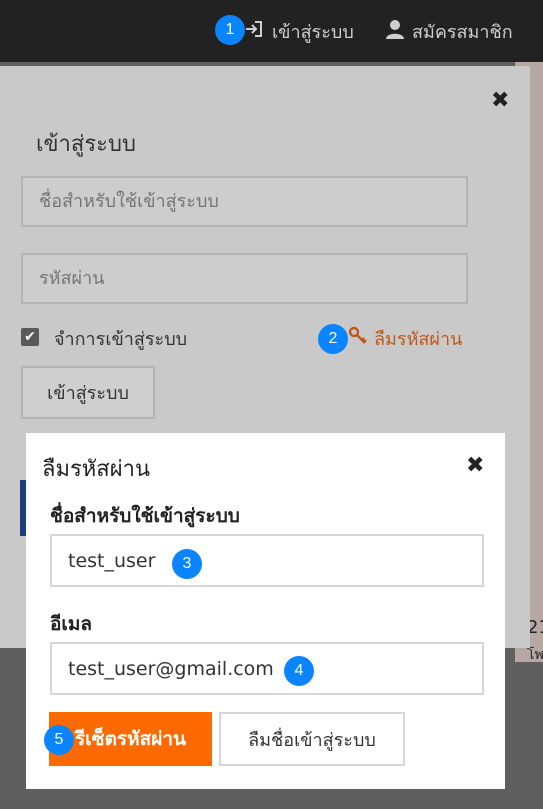  Describe the element at coordinates (244, 201) in the screenshot. I see `login-username-input` at that location.